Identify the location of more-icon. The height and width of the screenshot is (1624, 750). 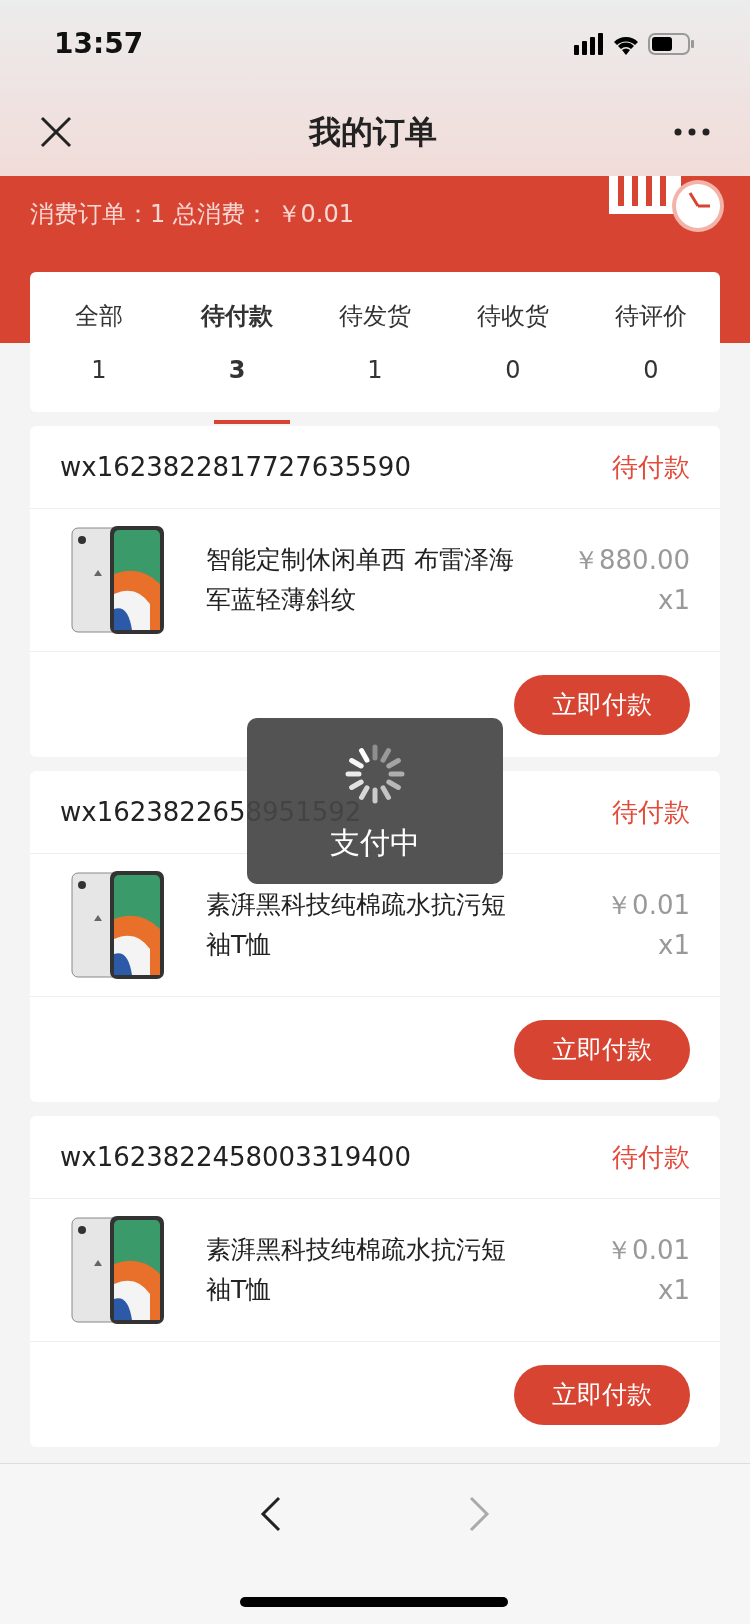
(692, 132).